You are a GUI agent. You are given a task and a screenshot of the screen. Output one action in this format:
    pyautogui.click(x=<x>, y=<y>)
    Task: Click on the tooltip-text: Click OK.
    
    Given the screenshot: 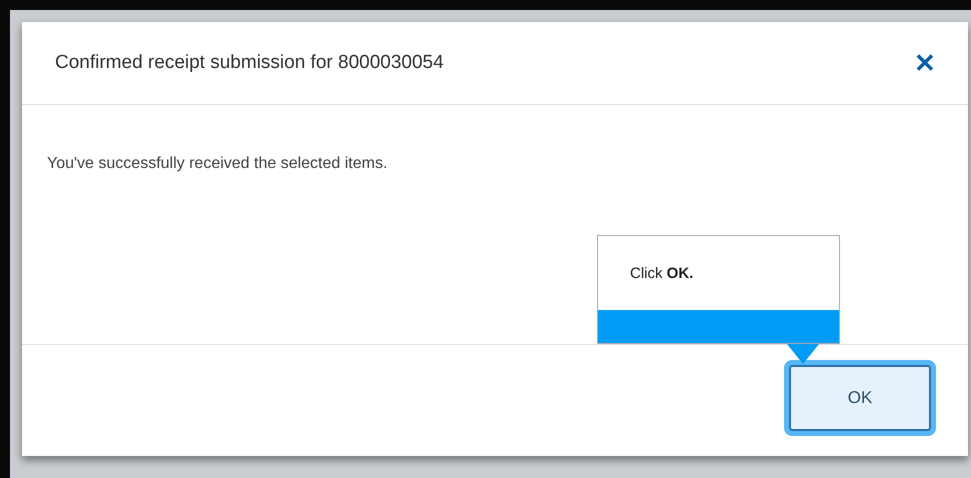 What is the action you would take?
    pyautogui.click(x=661, y=274)
    